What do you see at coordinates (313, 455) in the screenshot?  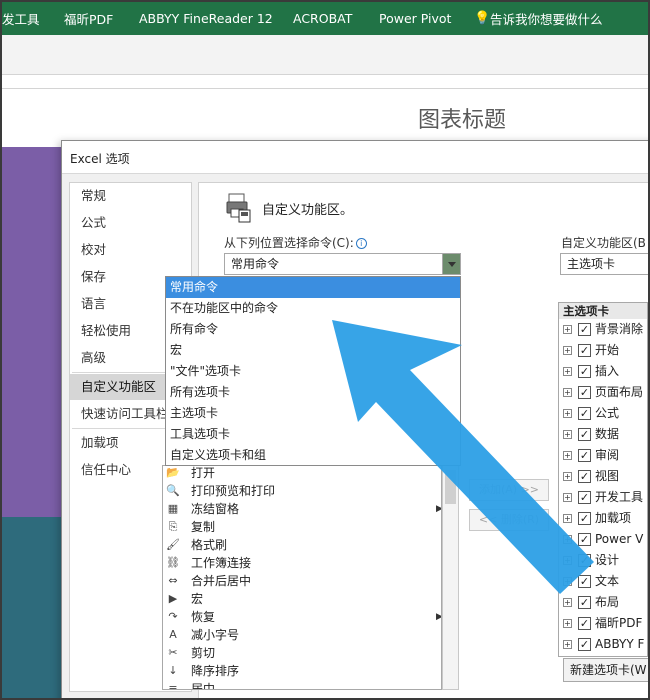 I see `dropdown-option: 自定义选项卡和组` at bounding box center [313, 455].